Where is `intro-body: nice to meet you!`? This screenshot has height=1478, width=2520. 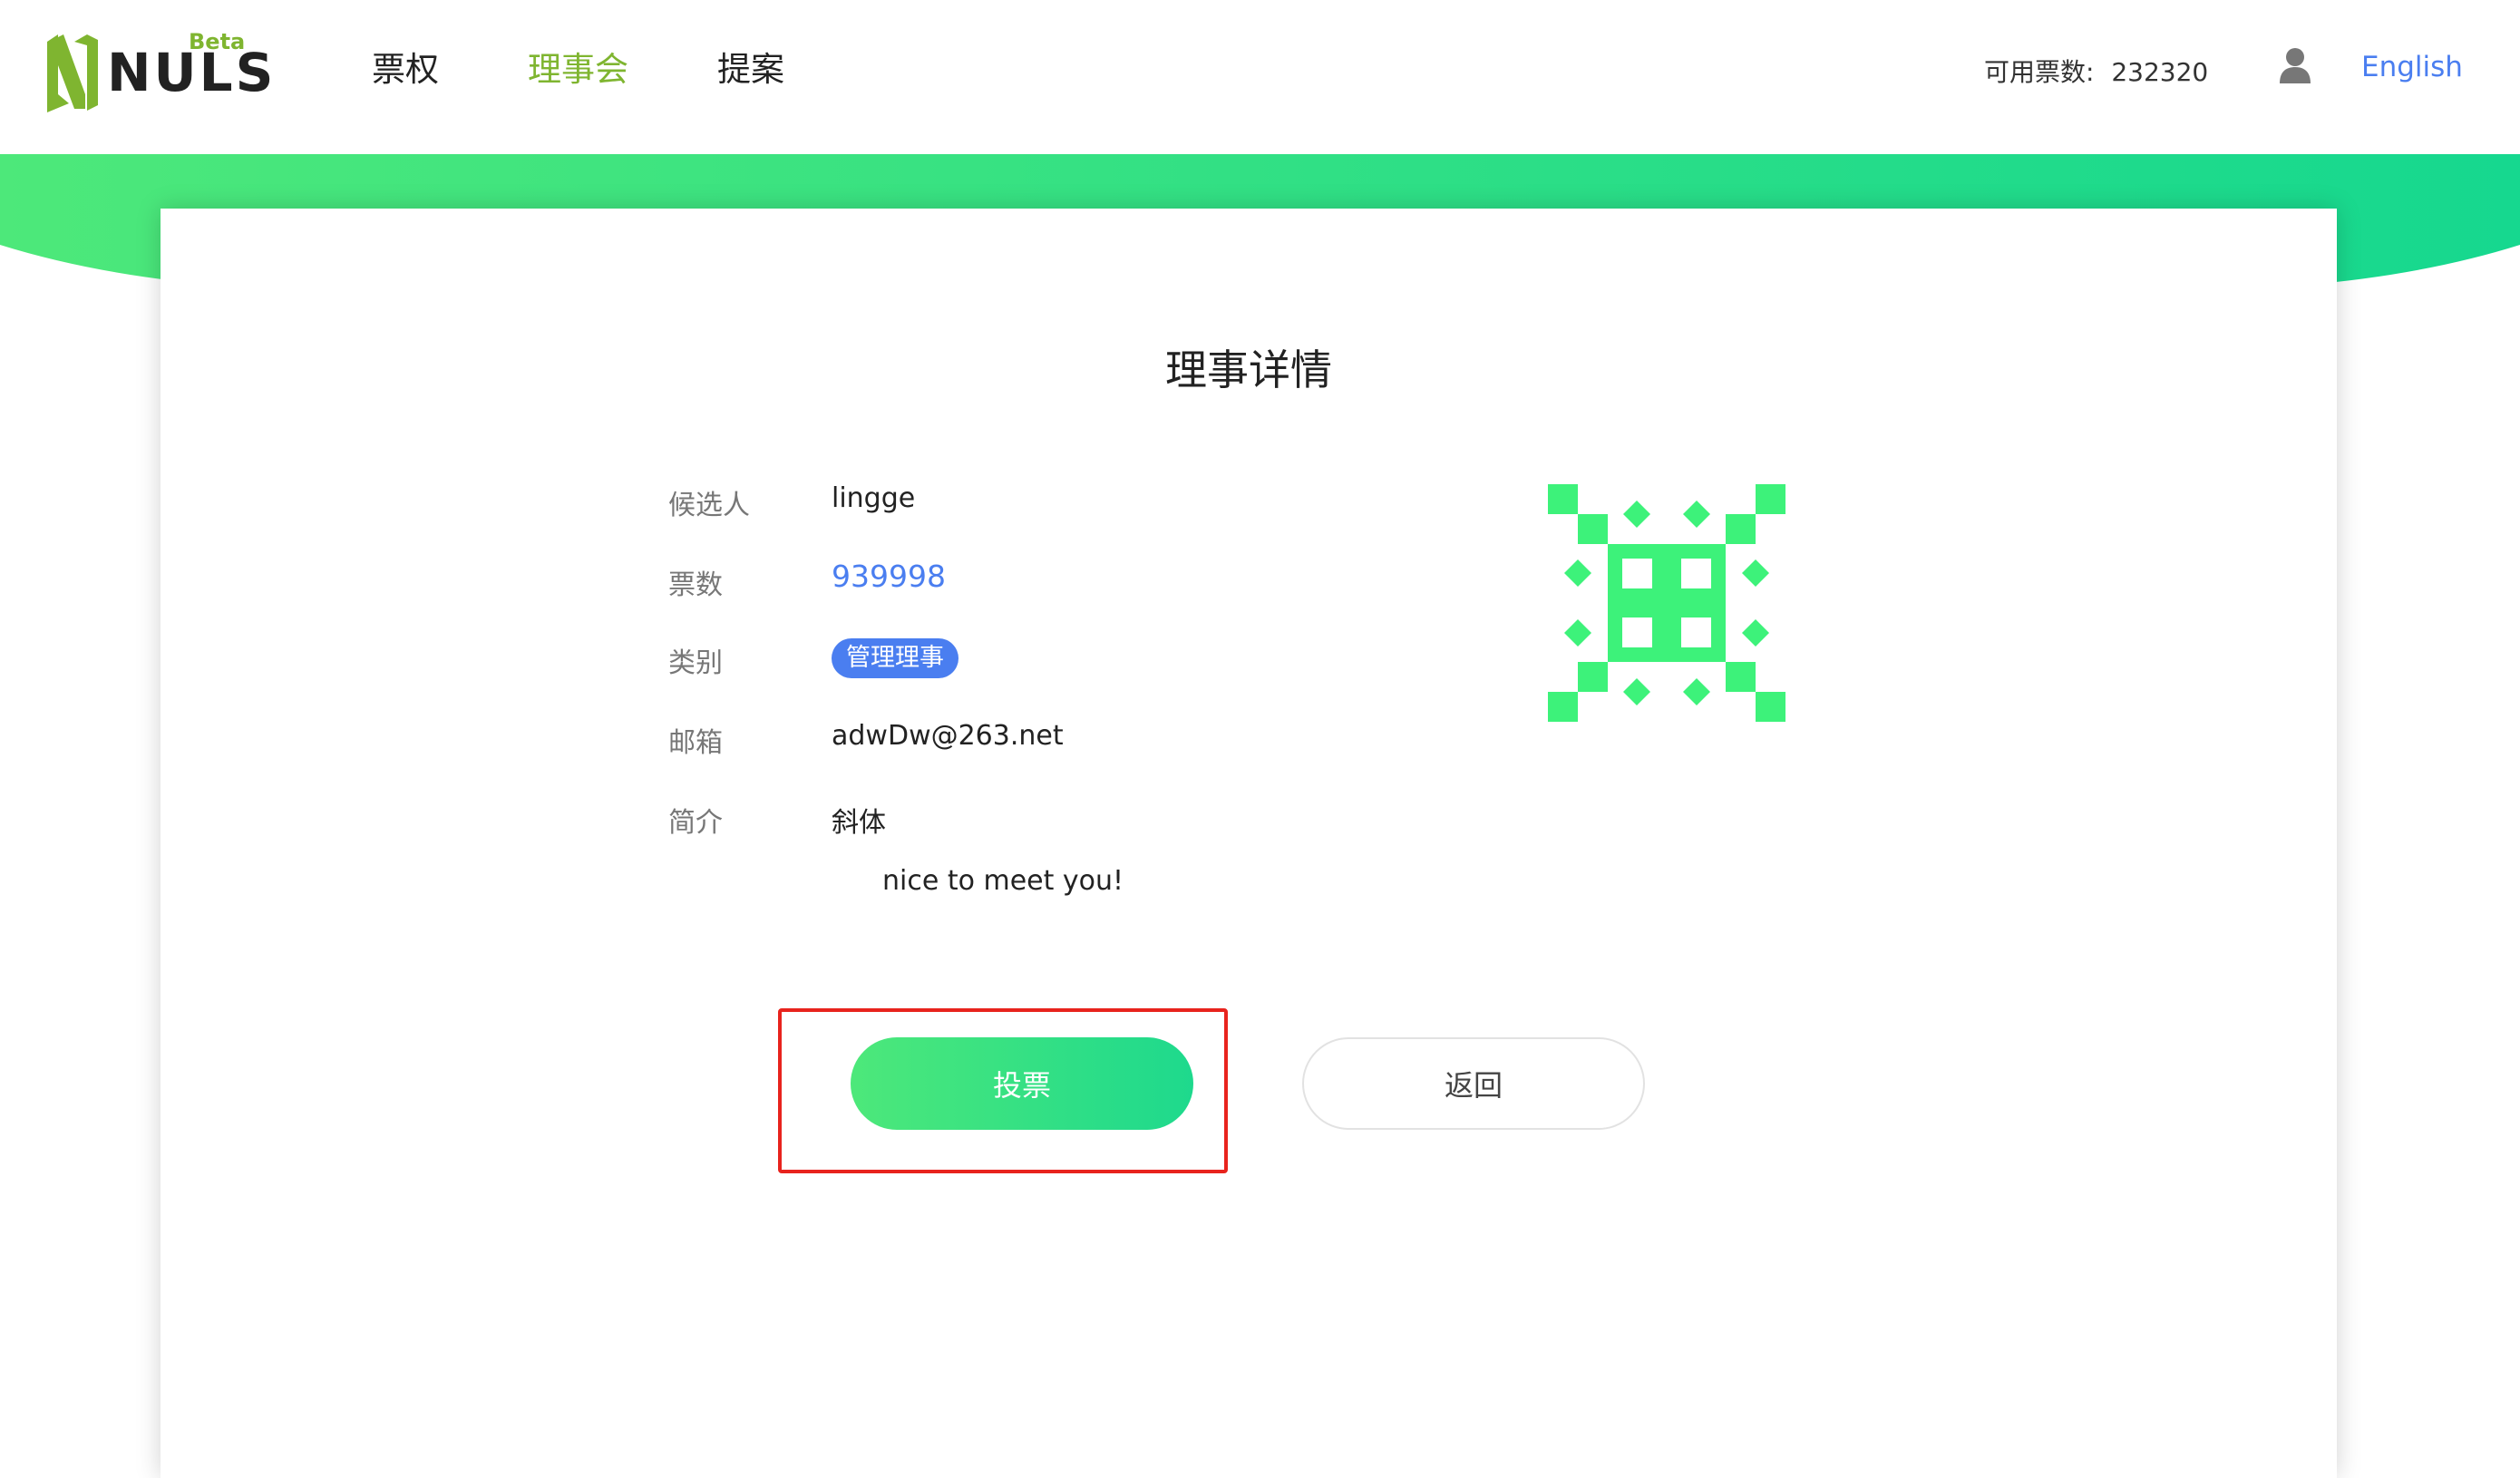
intro-body: nice to meet you! is located at coordinates (1003, 881).